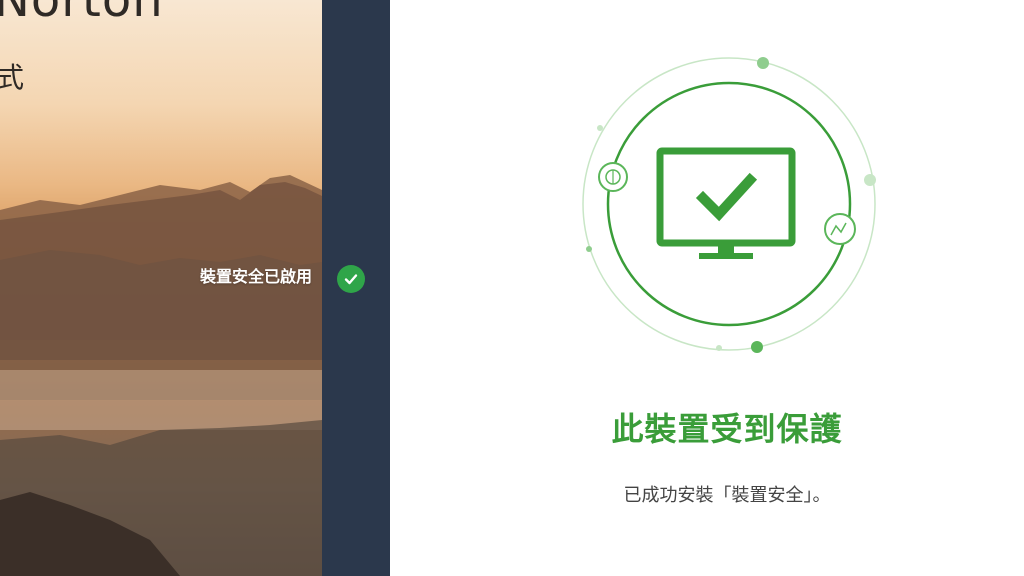  What do you see at coordinates (82, 14) in the screenshot?
I see `brand-logo-text: Norton` at bounding box center [82, 14].